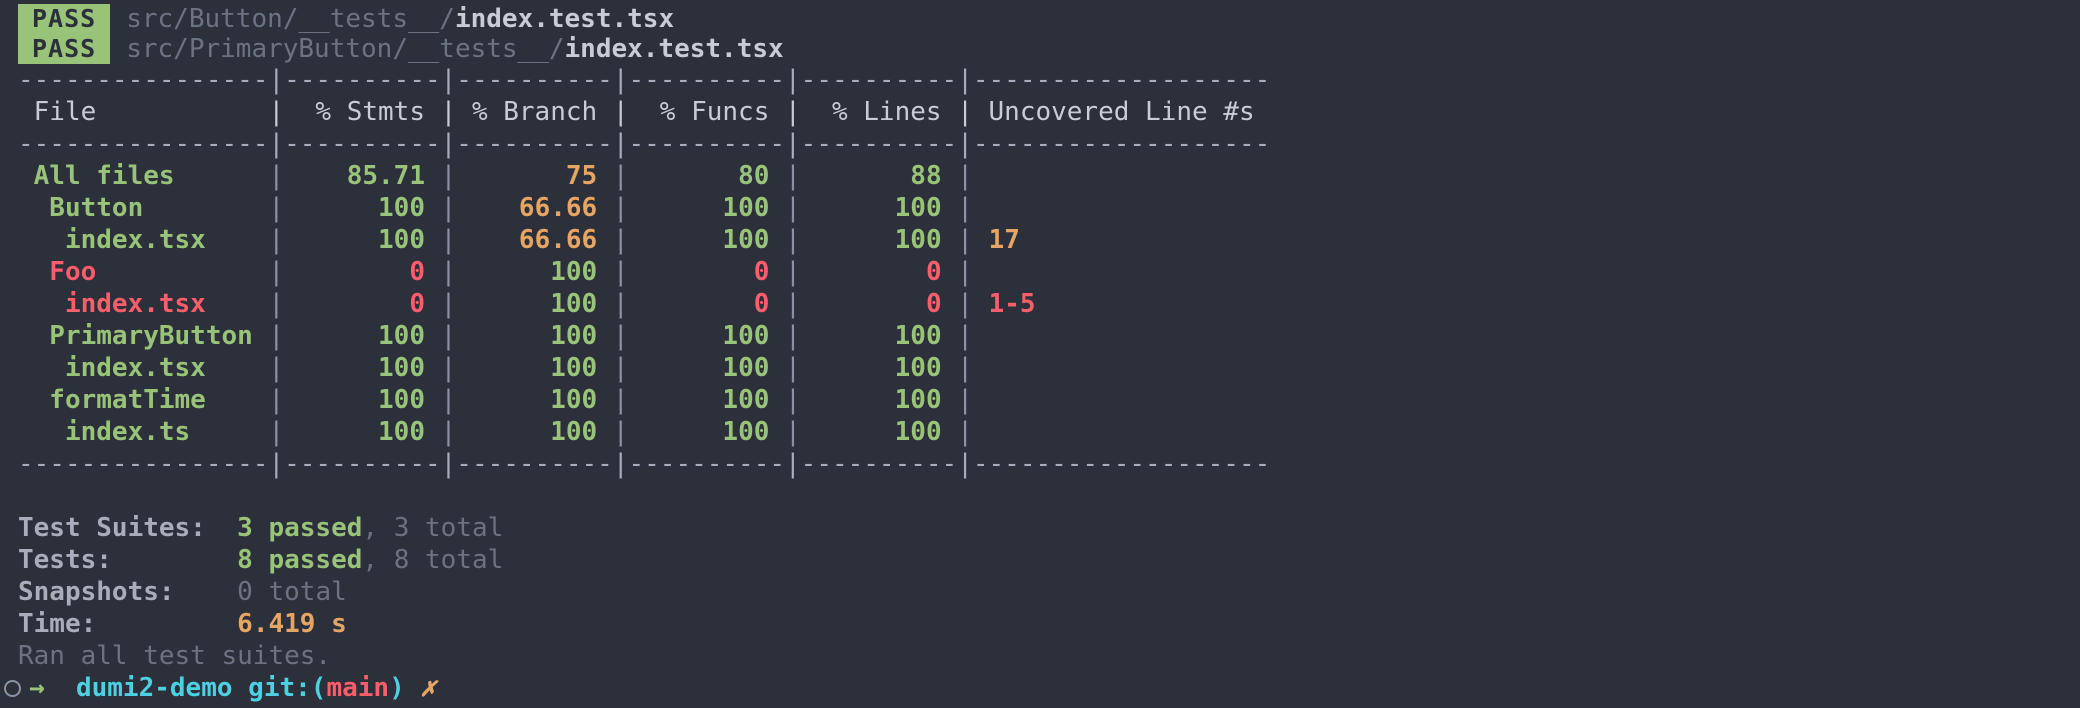  What do you see at coordinates (1040, 208) in the screenshot?
I see `table-row: Button | 100 | 66.66 | 100 | 100 |` at bounding box center [1040, 208].